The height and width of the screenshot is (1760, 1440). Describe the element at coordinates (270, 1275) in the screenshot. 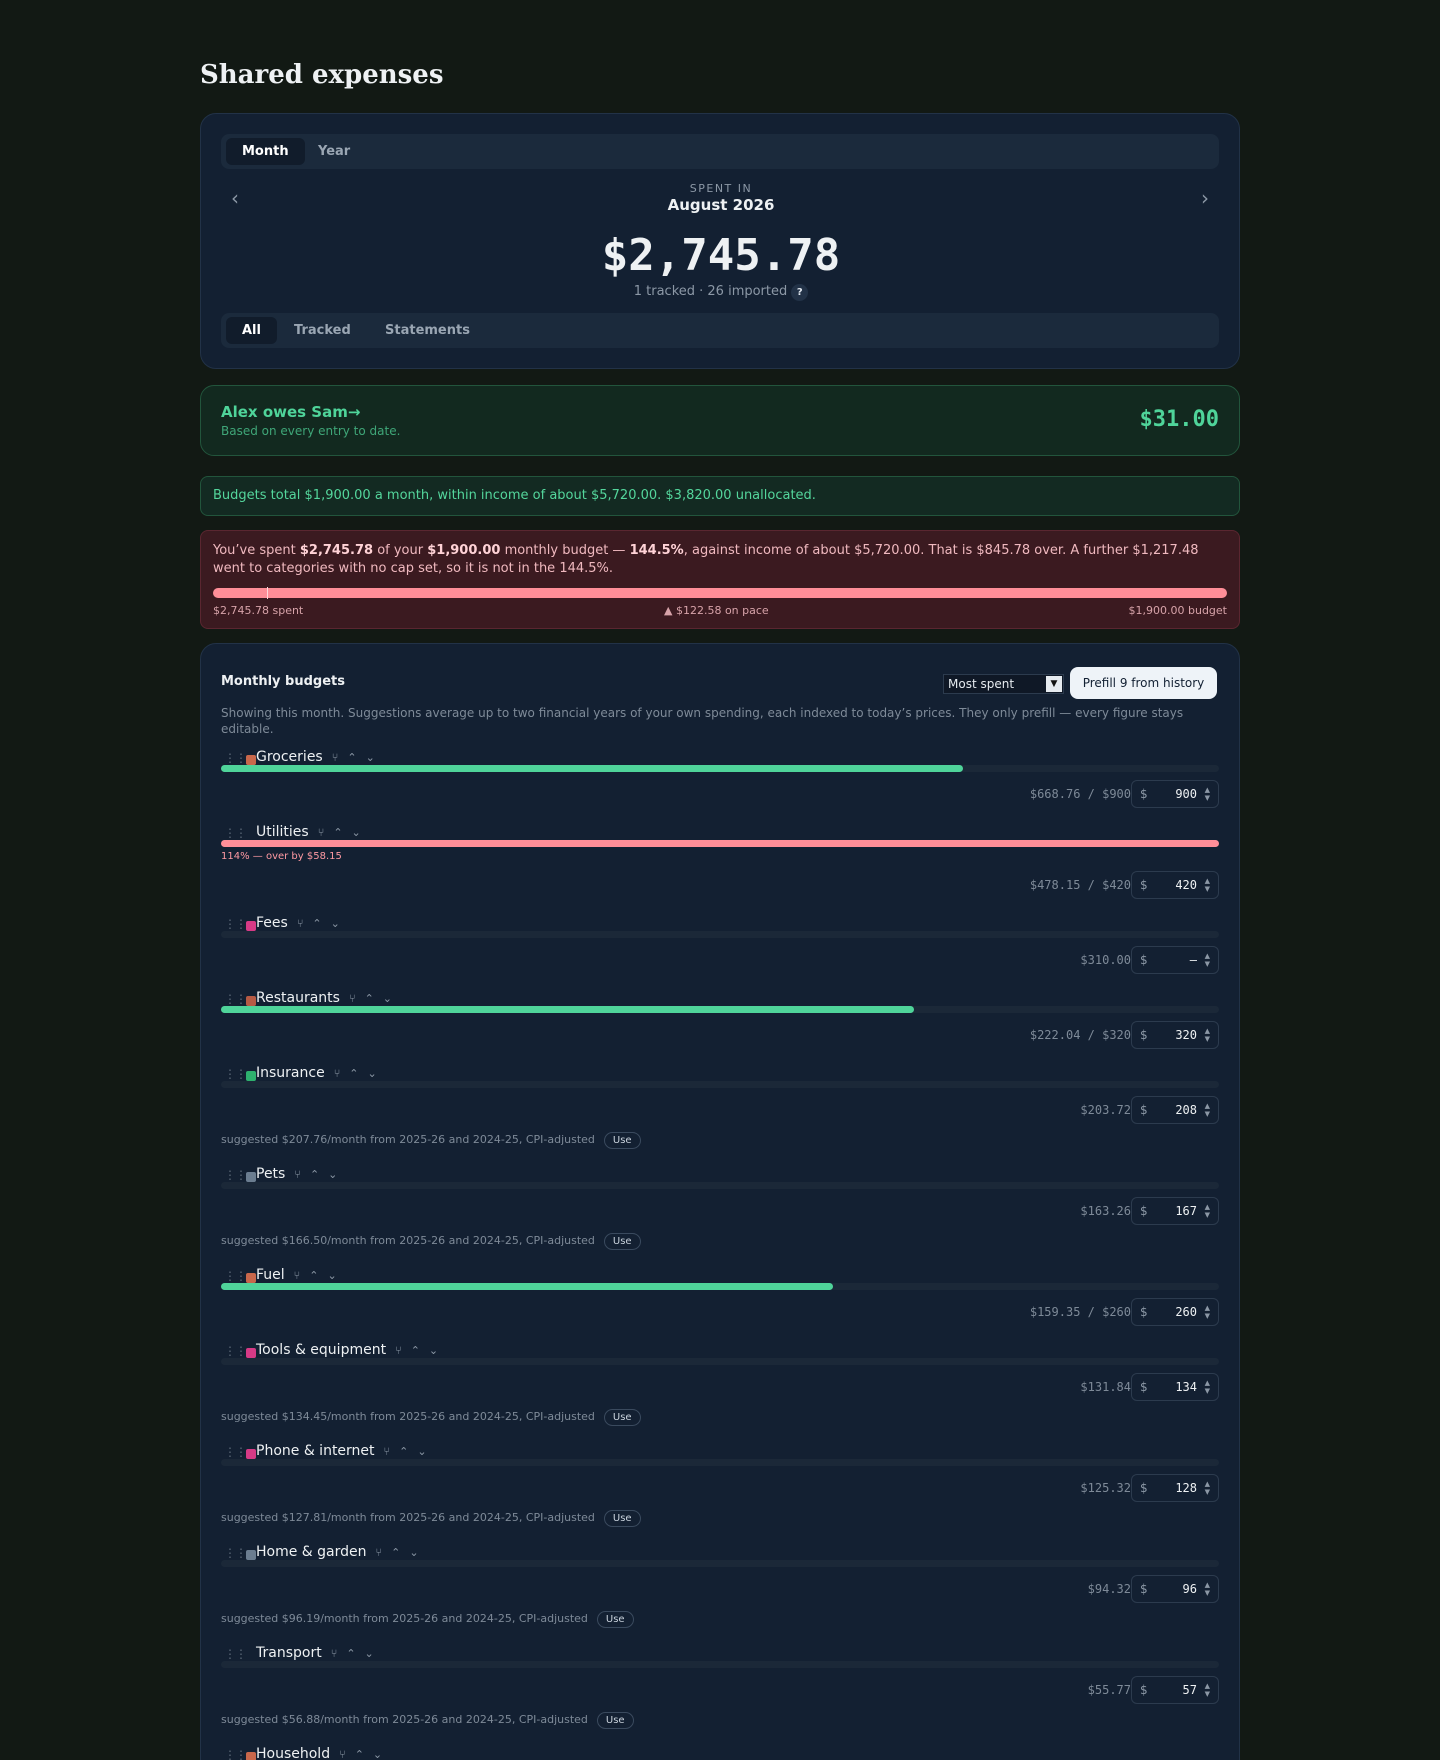

I see `category-name: Fuel` at that location.